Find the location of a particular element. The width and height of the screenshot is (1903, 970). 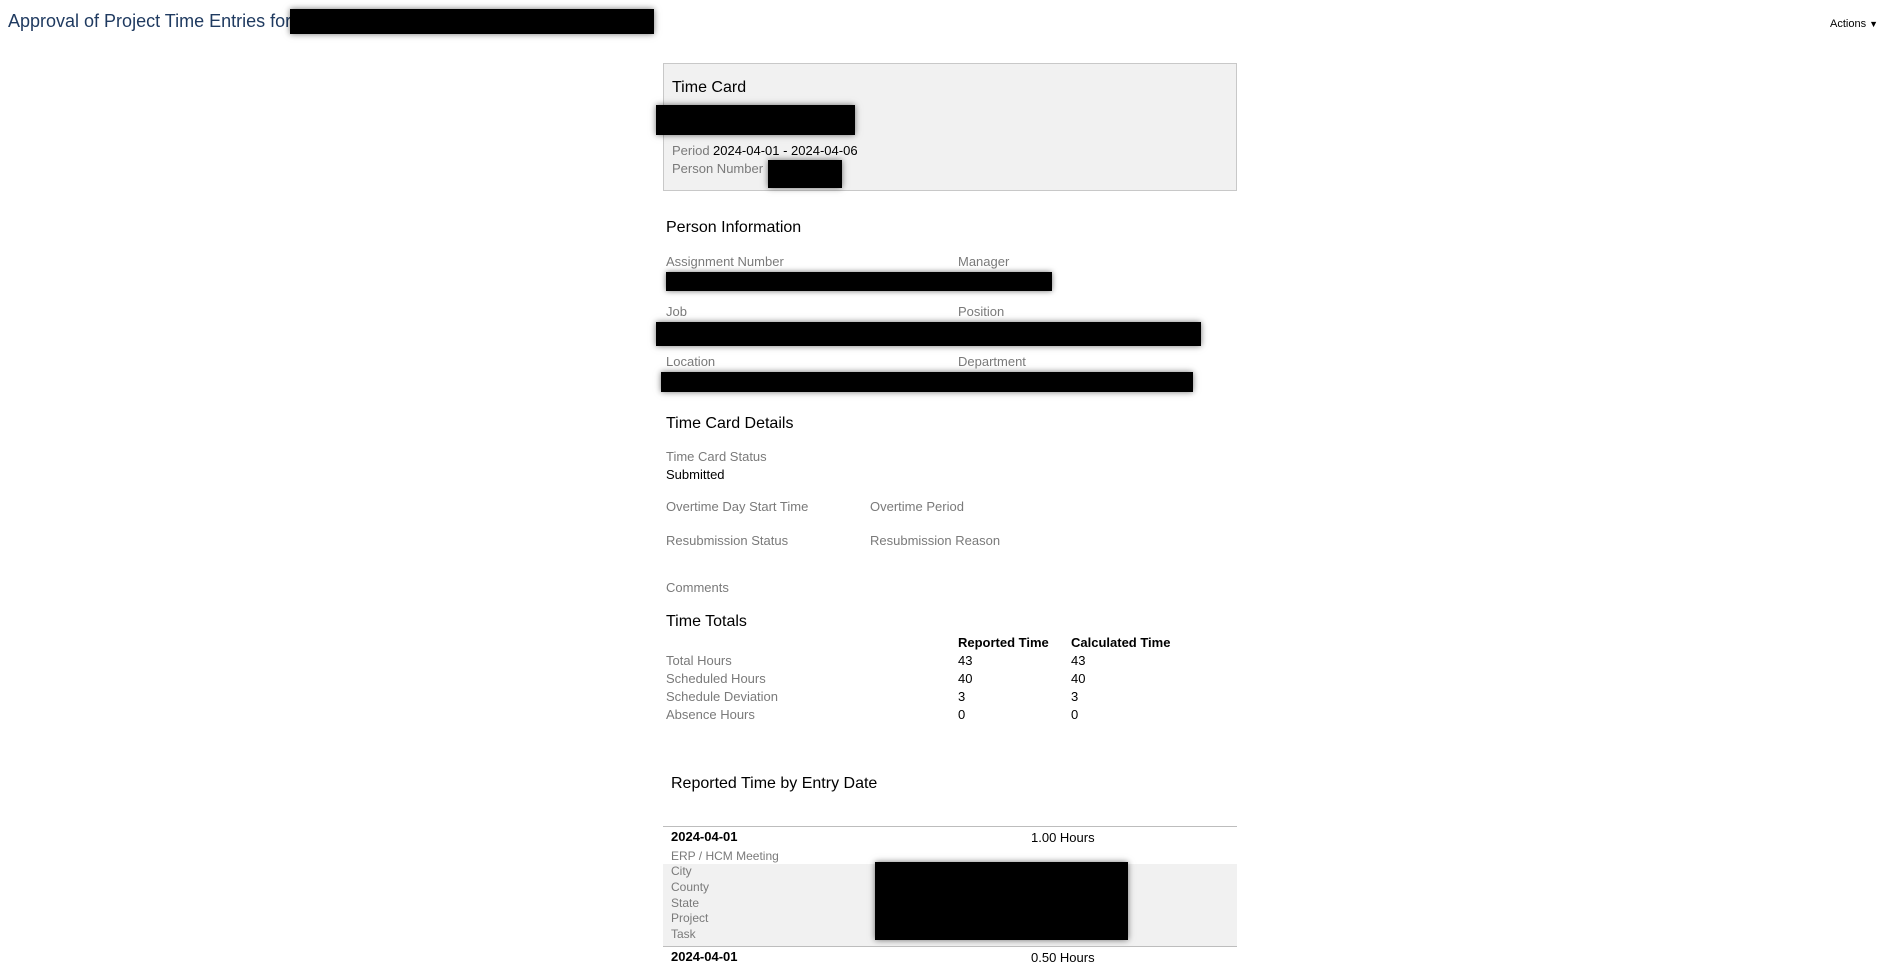

totals-row-label: Total Hours is located at coordinates (699, 660).